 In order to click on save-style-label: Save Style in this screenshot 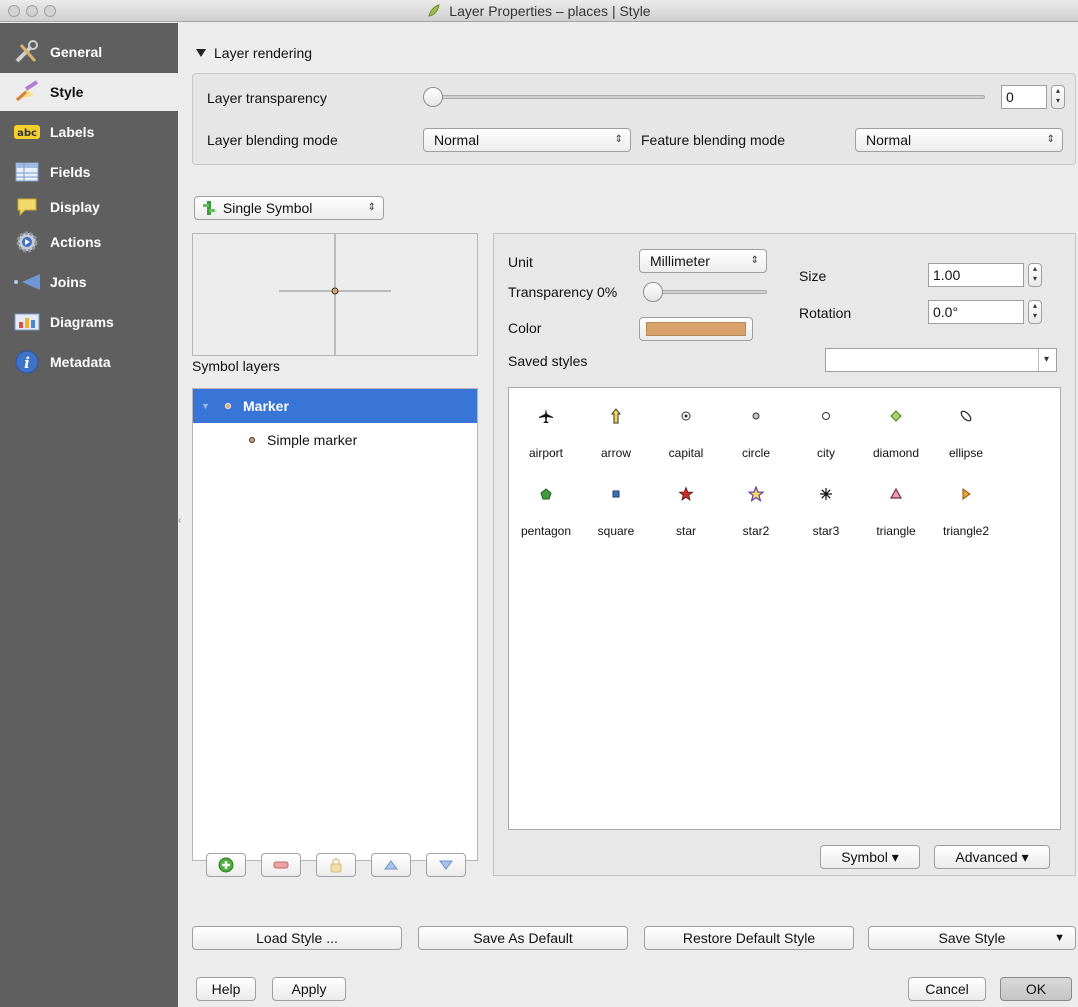, I will do `click(972, 938)`.